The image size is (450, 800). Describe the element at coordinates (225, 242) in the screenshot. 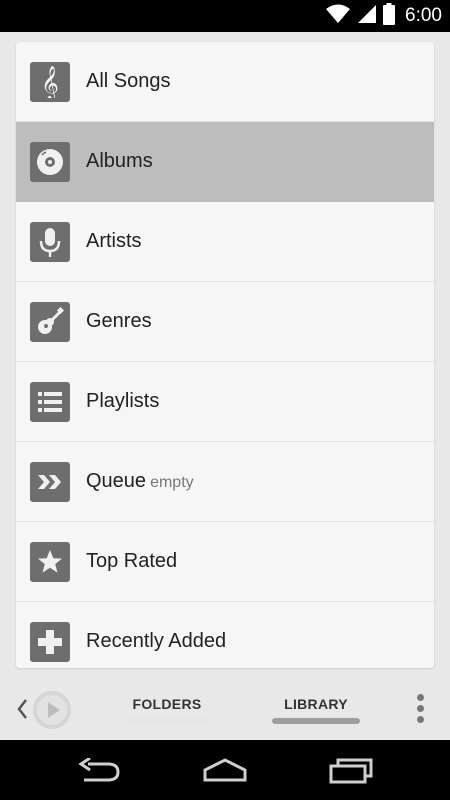

I see `menu-item-artists: Artists` at that location.